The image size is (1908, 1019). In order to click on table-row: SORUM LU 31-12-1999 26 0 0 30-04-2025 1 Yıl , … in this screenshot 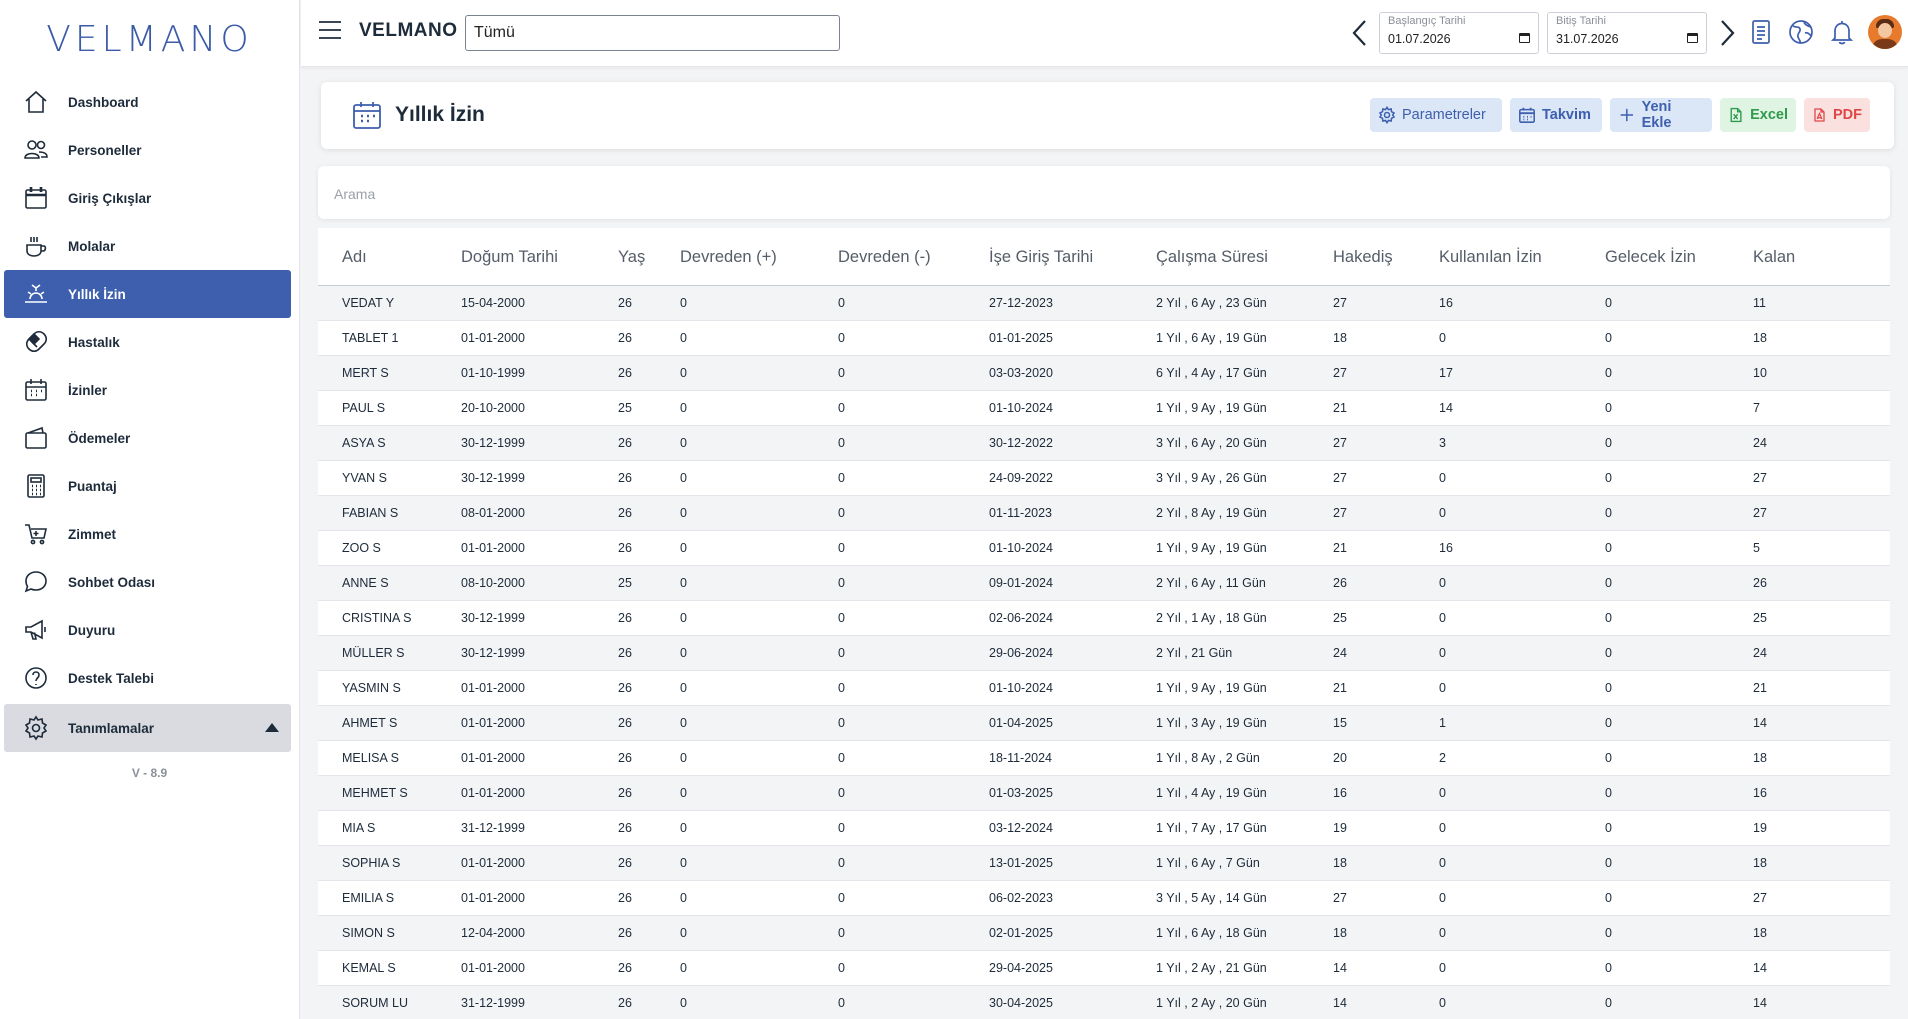, I will do `click(1104, 1002)`.